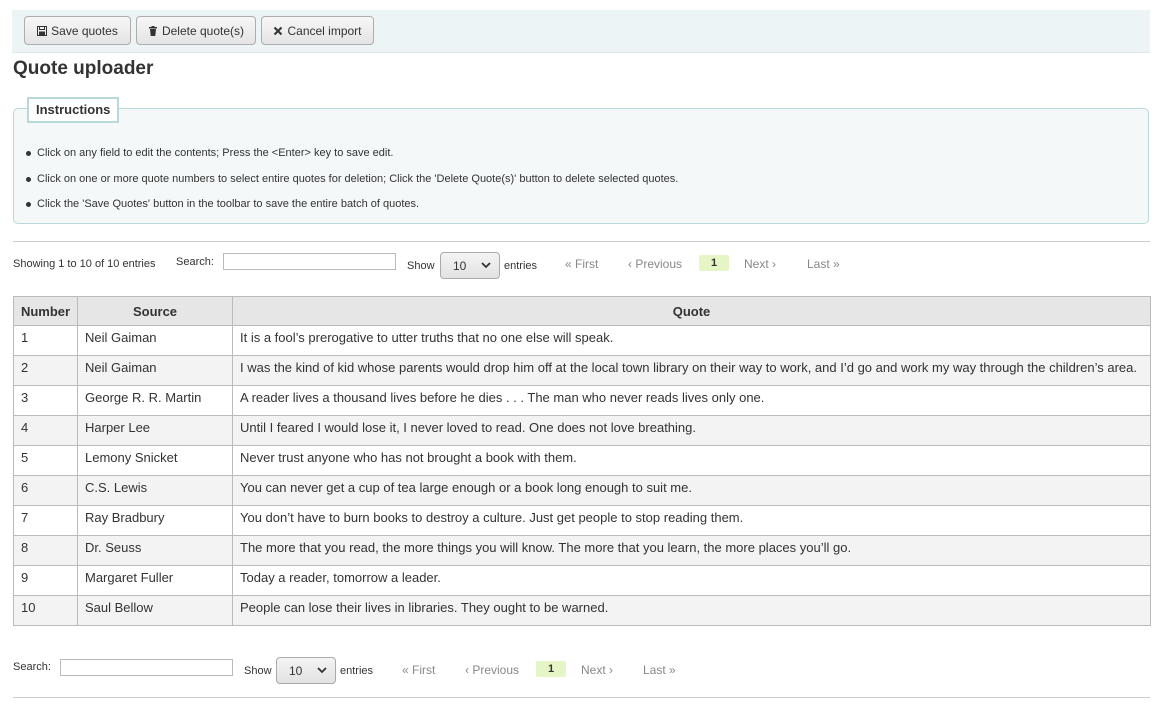  I want to click on pagination-next: Next ›, so click(760, 264).